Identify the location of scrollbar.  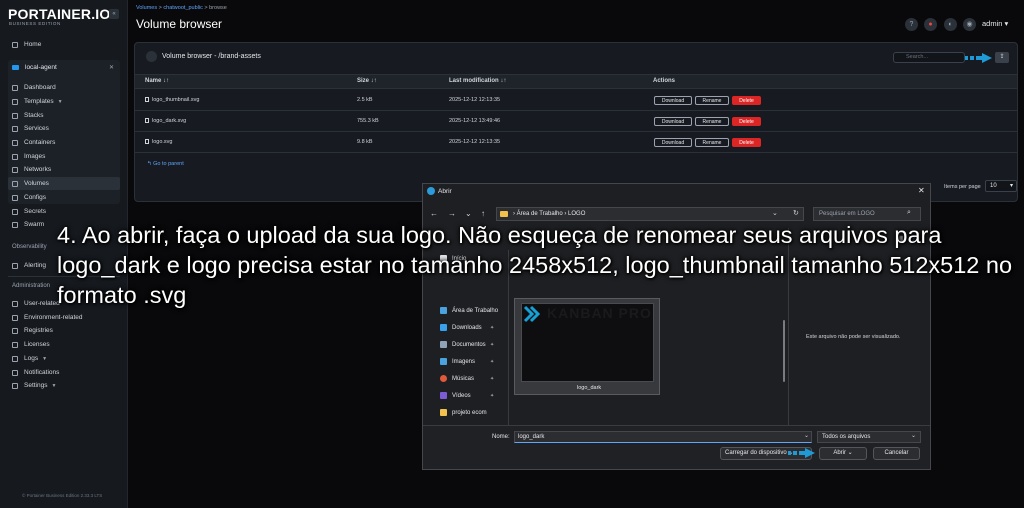
(784, 351).